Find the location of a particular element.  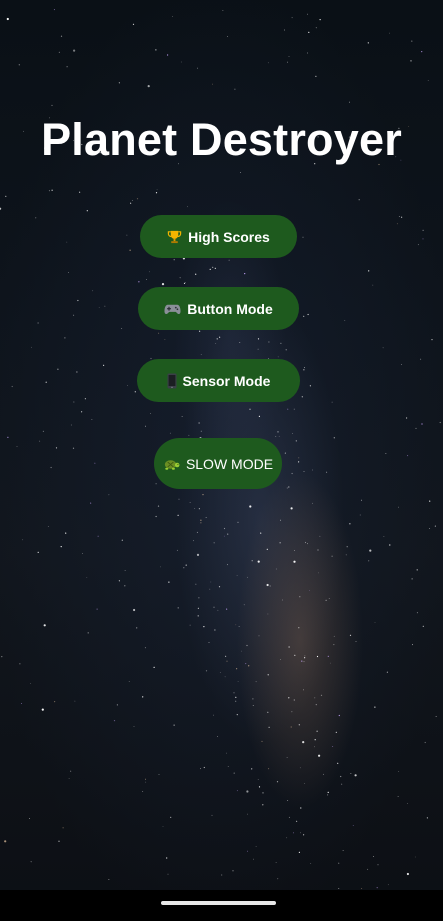

high-scores-button: High Scores is located at coordinates (218, 236).